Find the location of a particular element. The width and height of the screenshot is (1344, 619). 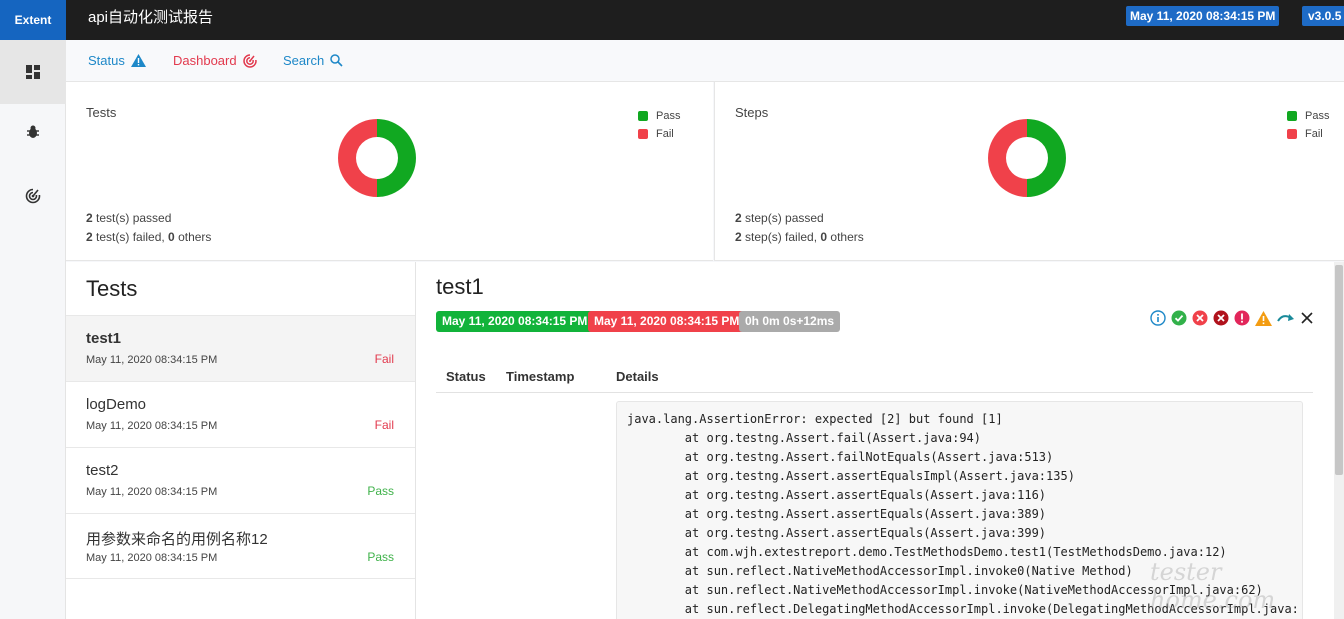

steps-failed-text: step(s) failed, is located at coordinates (781, 237).